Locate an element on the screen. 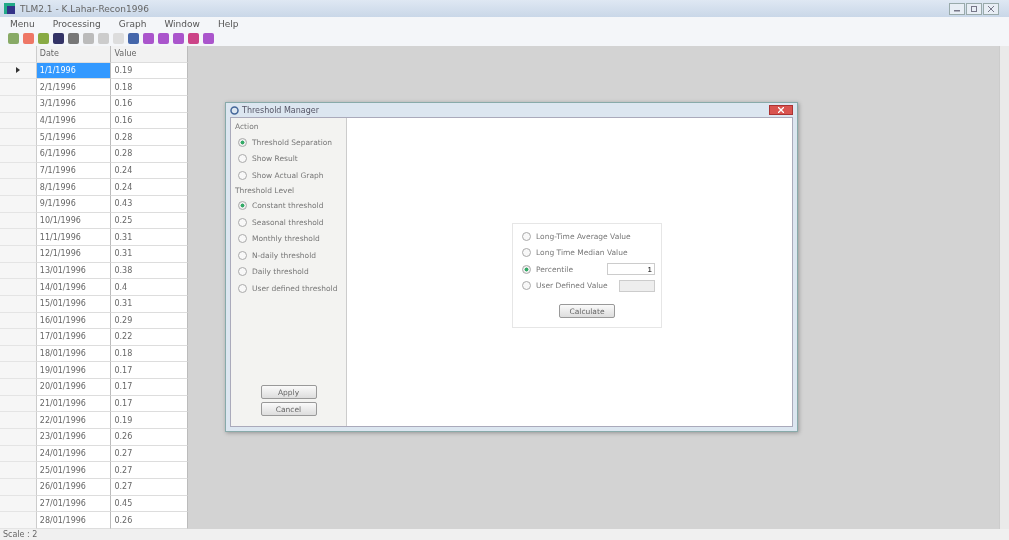 Image resolution: width=1009 pixels, height=540 pixels. table-cell: 0.28 is located at coordinates (149, 137).